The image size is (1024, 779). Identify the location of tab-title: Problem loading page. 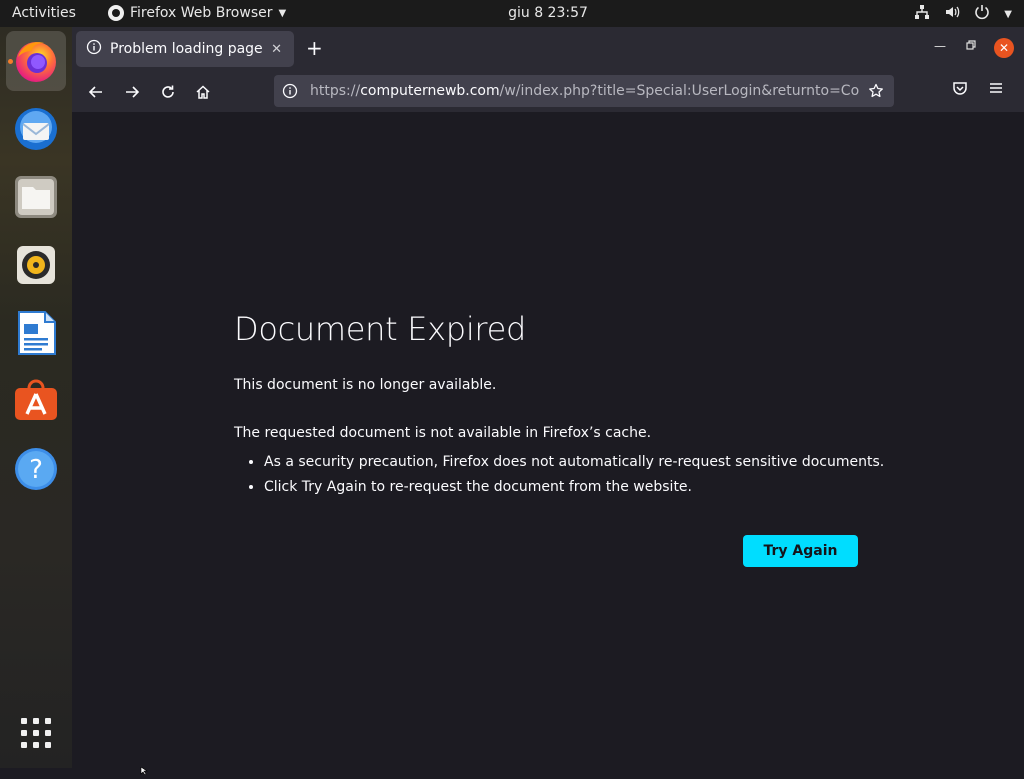
(186, 49).